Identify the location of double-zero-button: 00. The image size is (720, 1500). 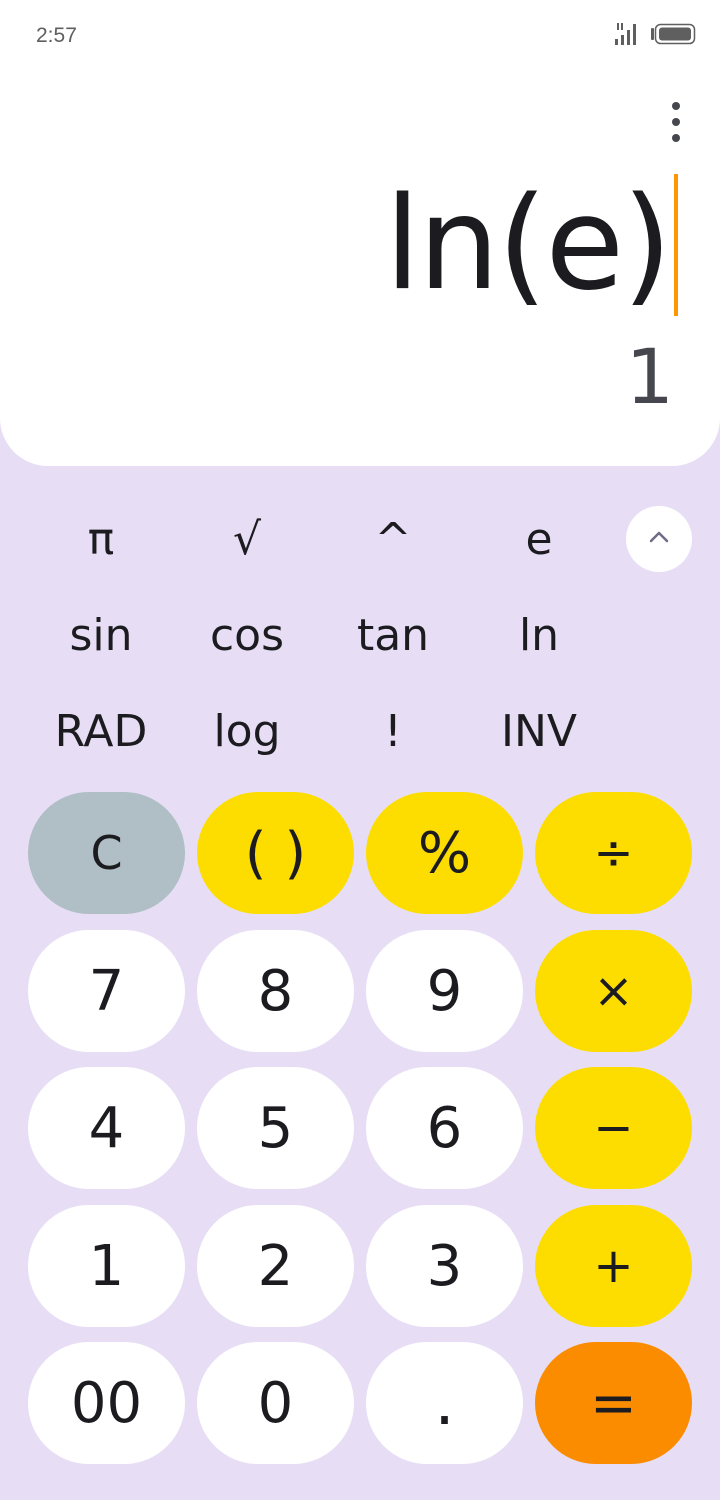
(106, 1403).